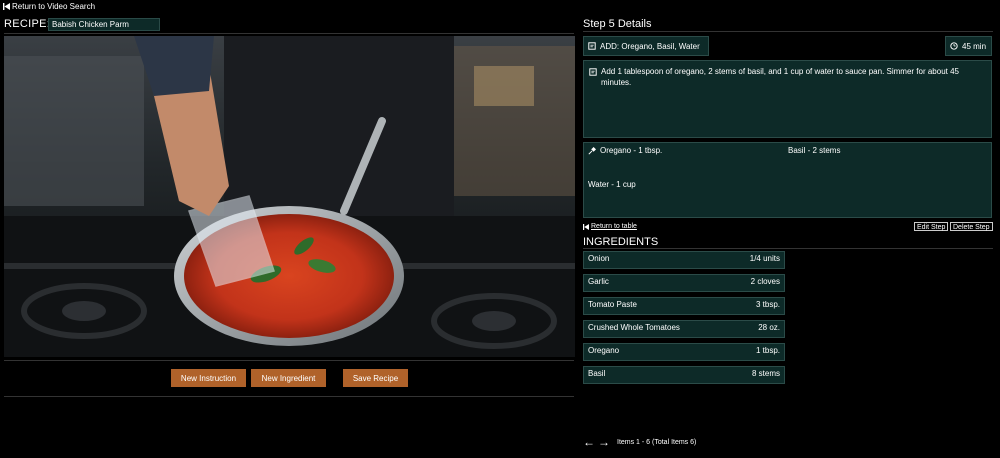 The image size is (1000, 458). Describe the element at coordinates (650, 46) in the screenshot. I see `step-action-text: ADD: Oregano, Basil, Water` at that location.